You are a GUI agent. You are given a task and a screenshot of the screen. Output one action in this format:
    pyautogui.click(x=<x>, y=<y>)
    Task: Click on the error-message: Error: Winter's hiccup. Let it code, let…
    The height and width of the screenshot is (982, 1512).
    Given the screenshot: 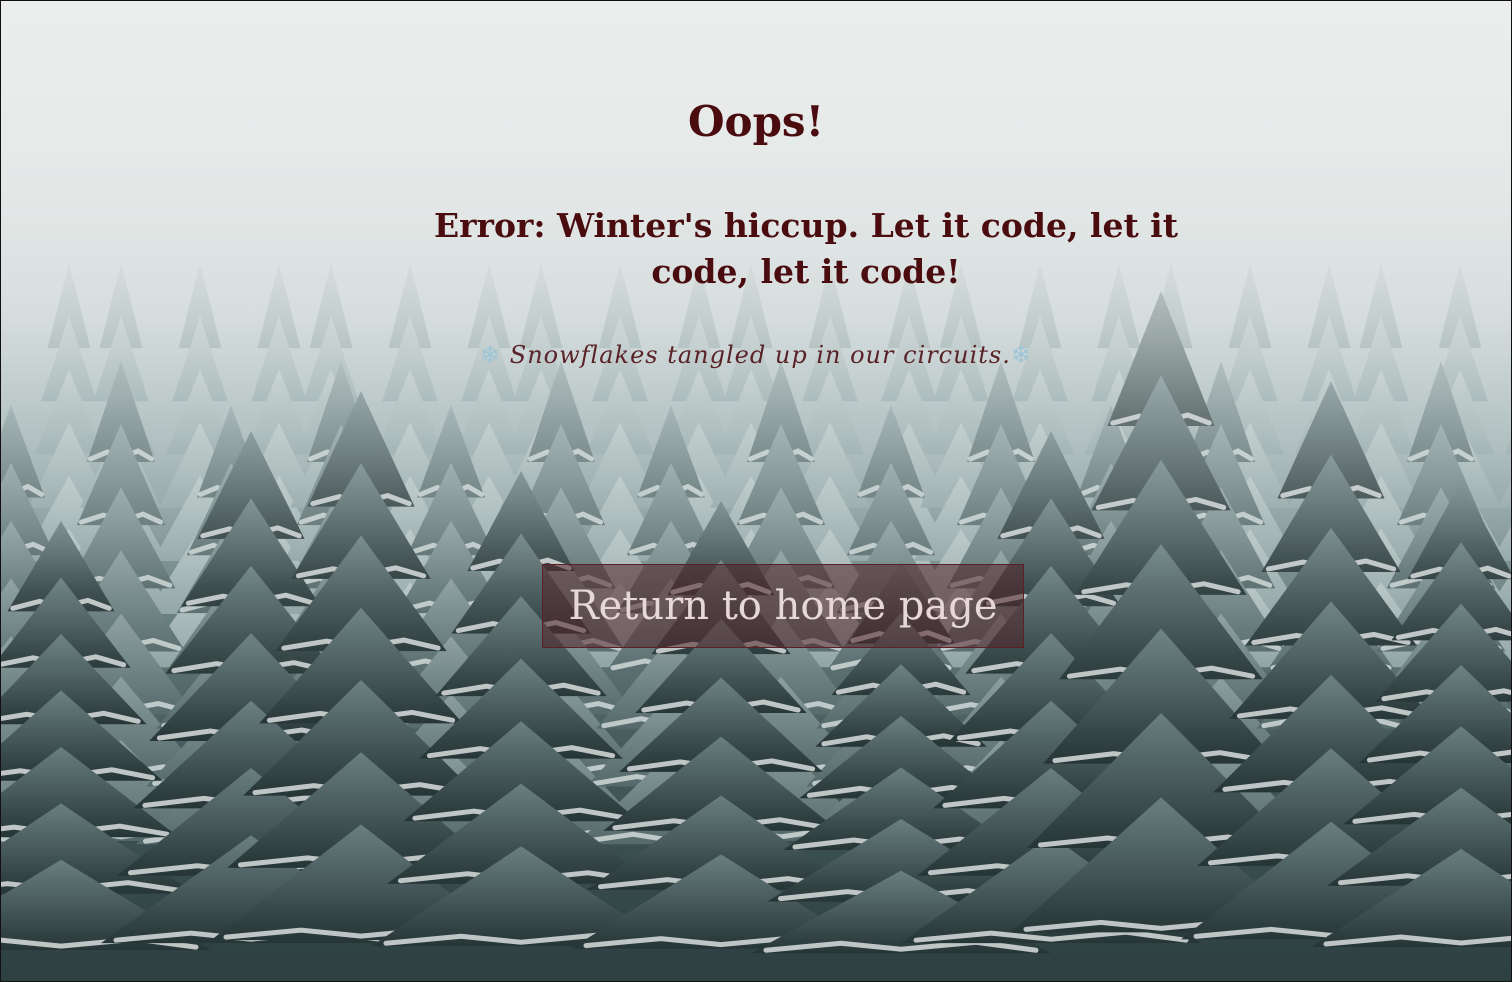 What is the action you would take?
    pyautogui.click(x=806, y=248)
    